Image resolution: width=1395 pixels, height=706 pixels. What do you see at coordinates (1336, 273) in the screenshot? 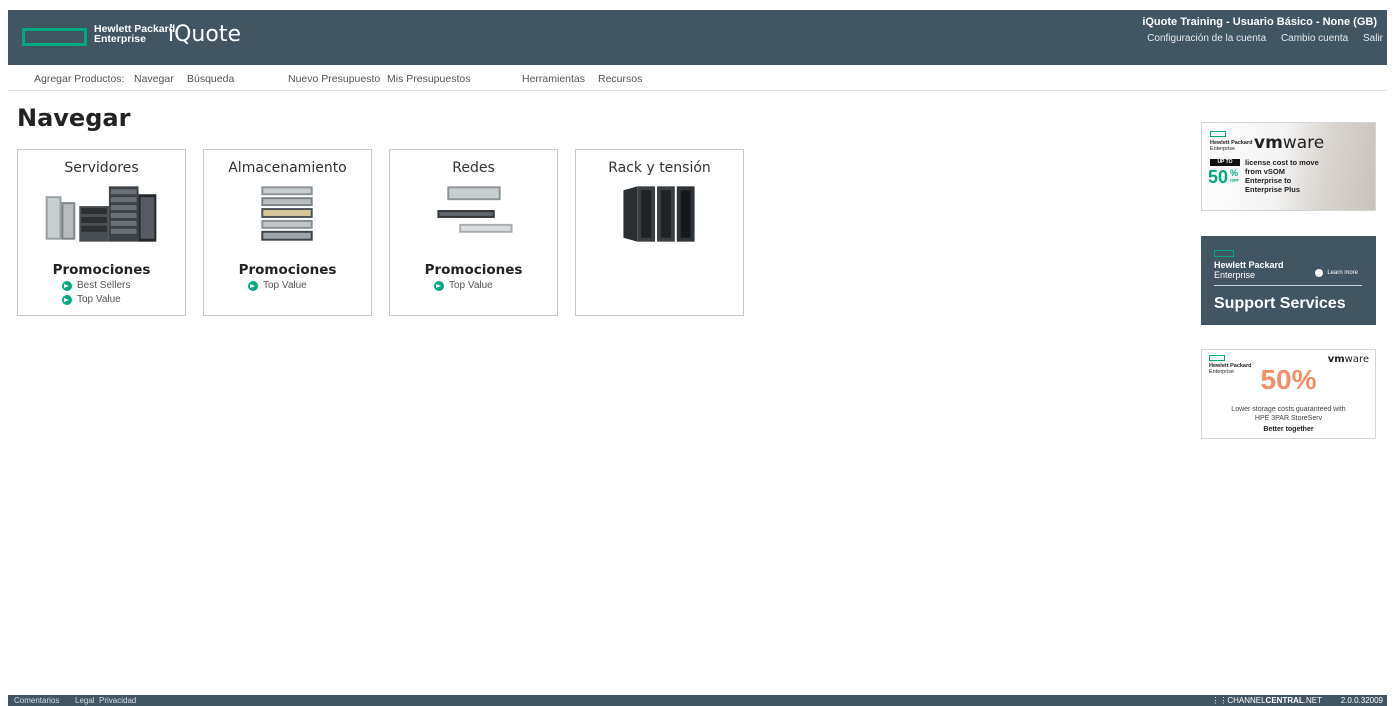
I see `learn-more-link: Learn more` at bounding box center [1336, 273].